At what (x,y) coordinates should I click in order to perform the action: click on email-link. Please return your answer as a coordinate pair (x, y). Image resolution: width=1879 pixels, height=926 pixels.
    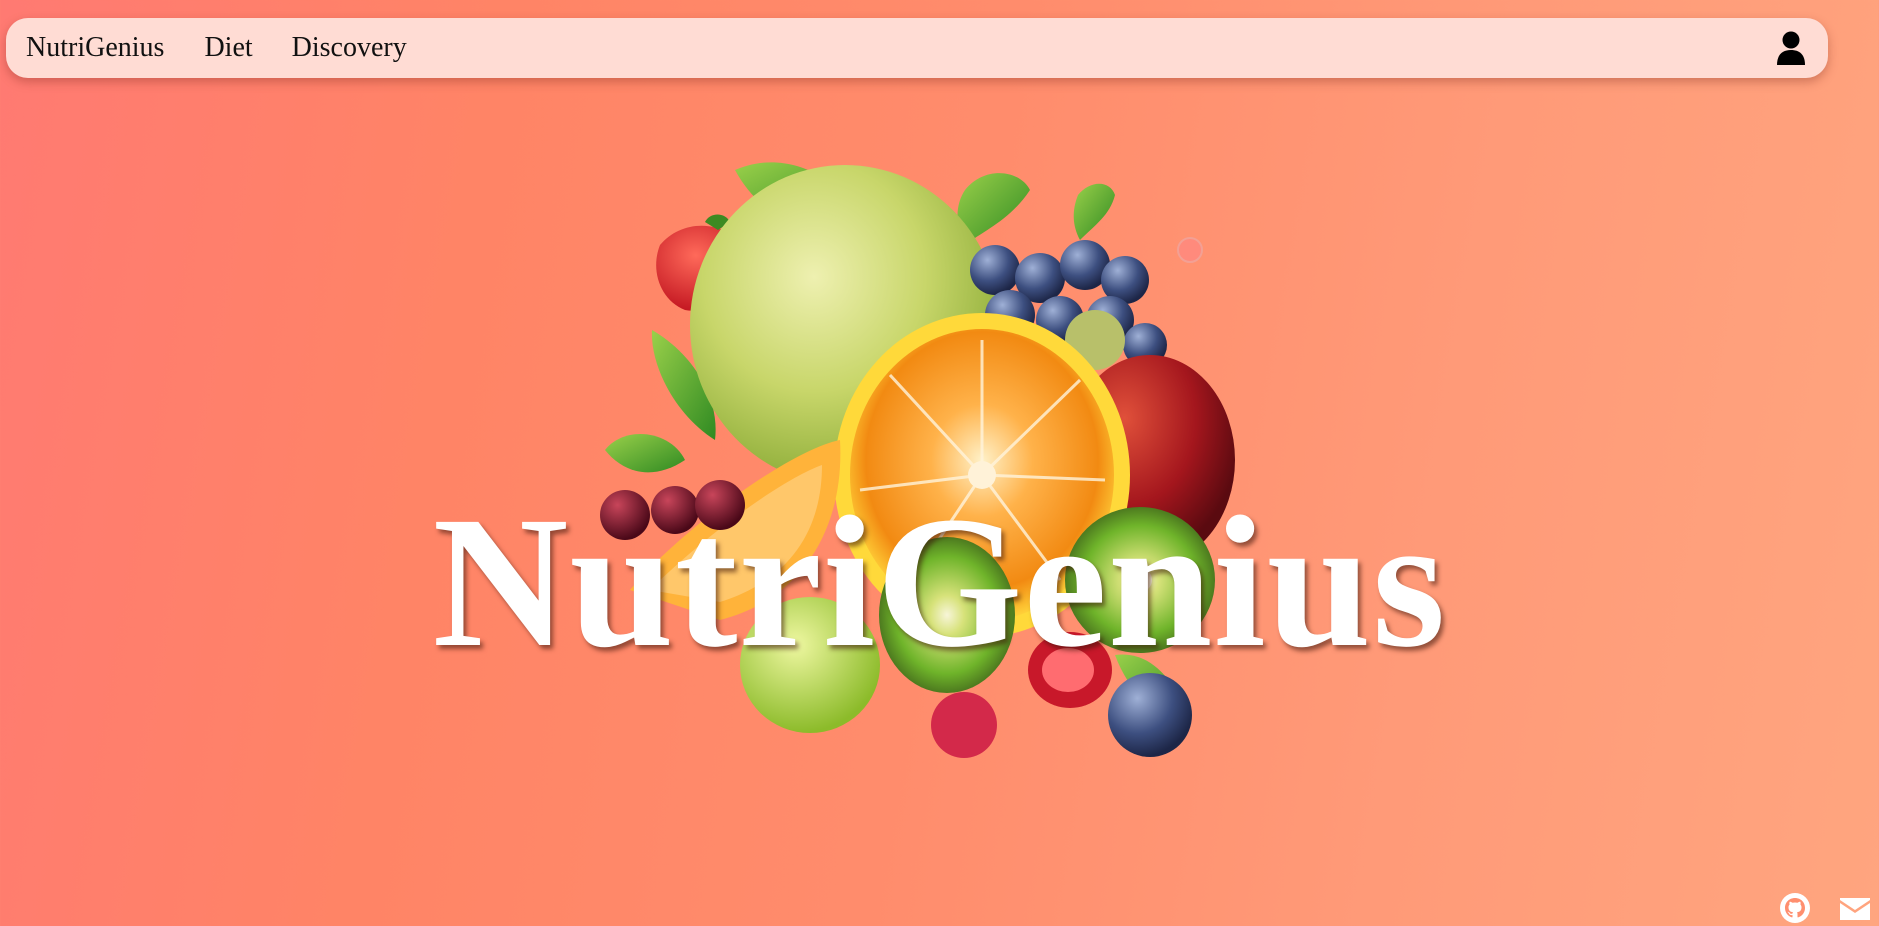
    Looking at the image, I should click on (1855, 908).